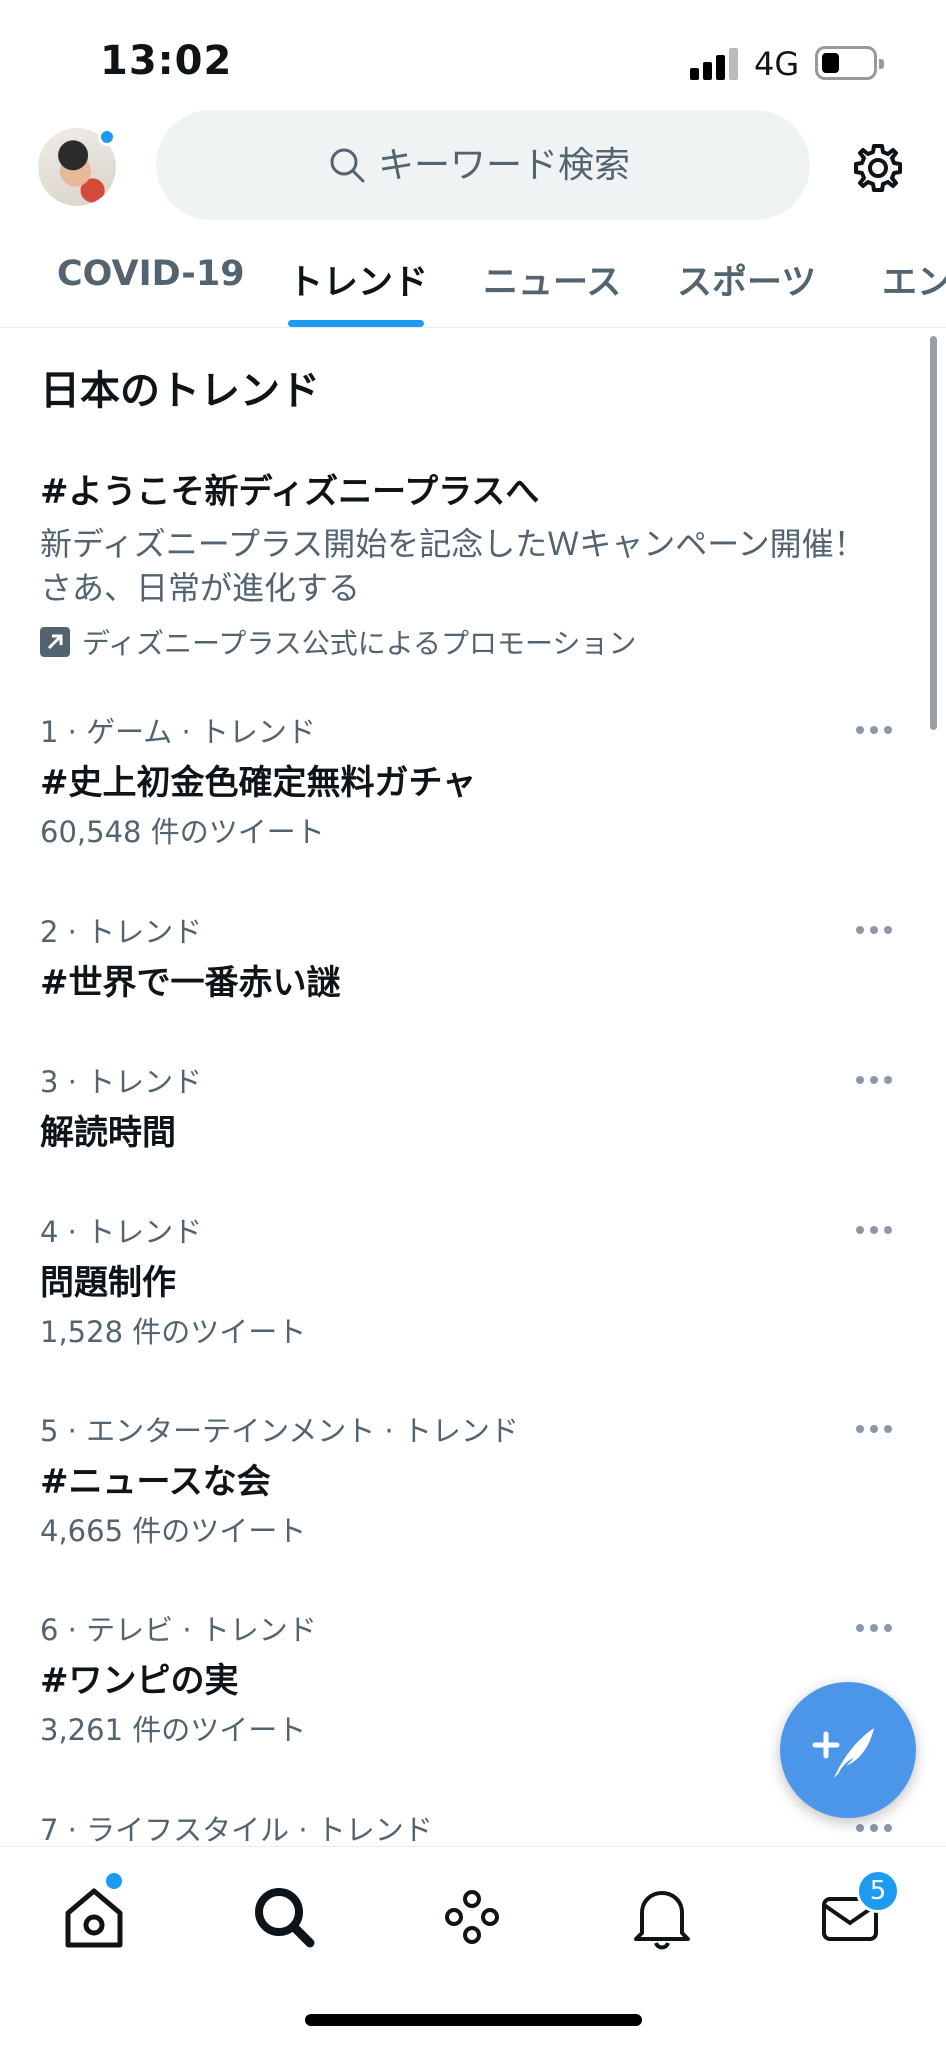  What do you see at coordinates (715, 64) in the screenshot?
I see `signal-icon` at bounding box center [715, 64].